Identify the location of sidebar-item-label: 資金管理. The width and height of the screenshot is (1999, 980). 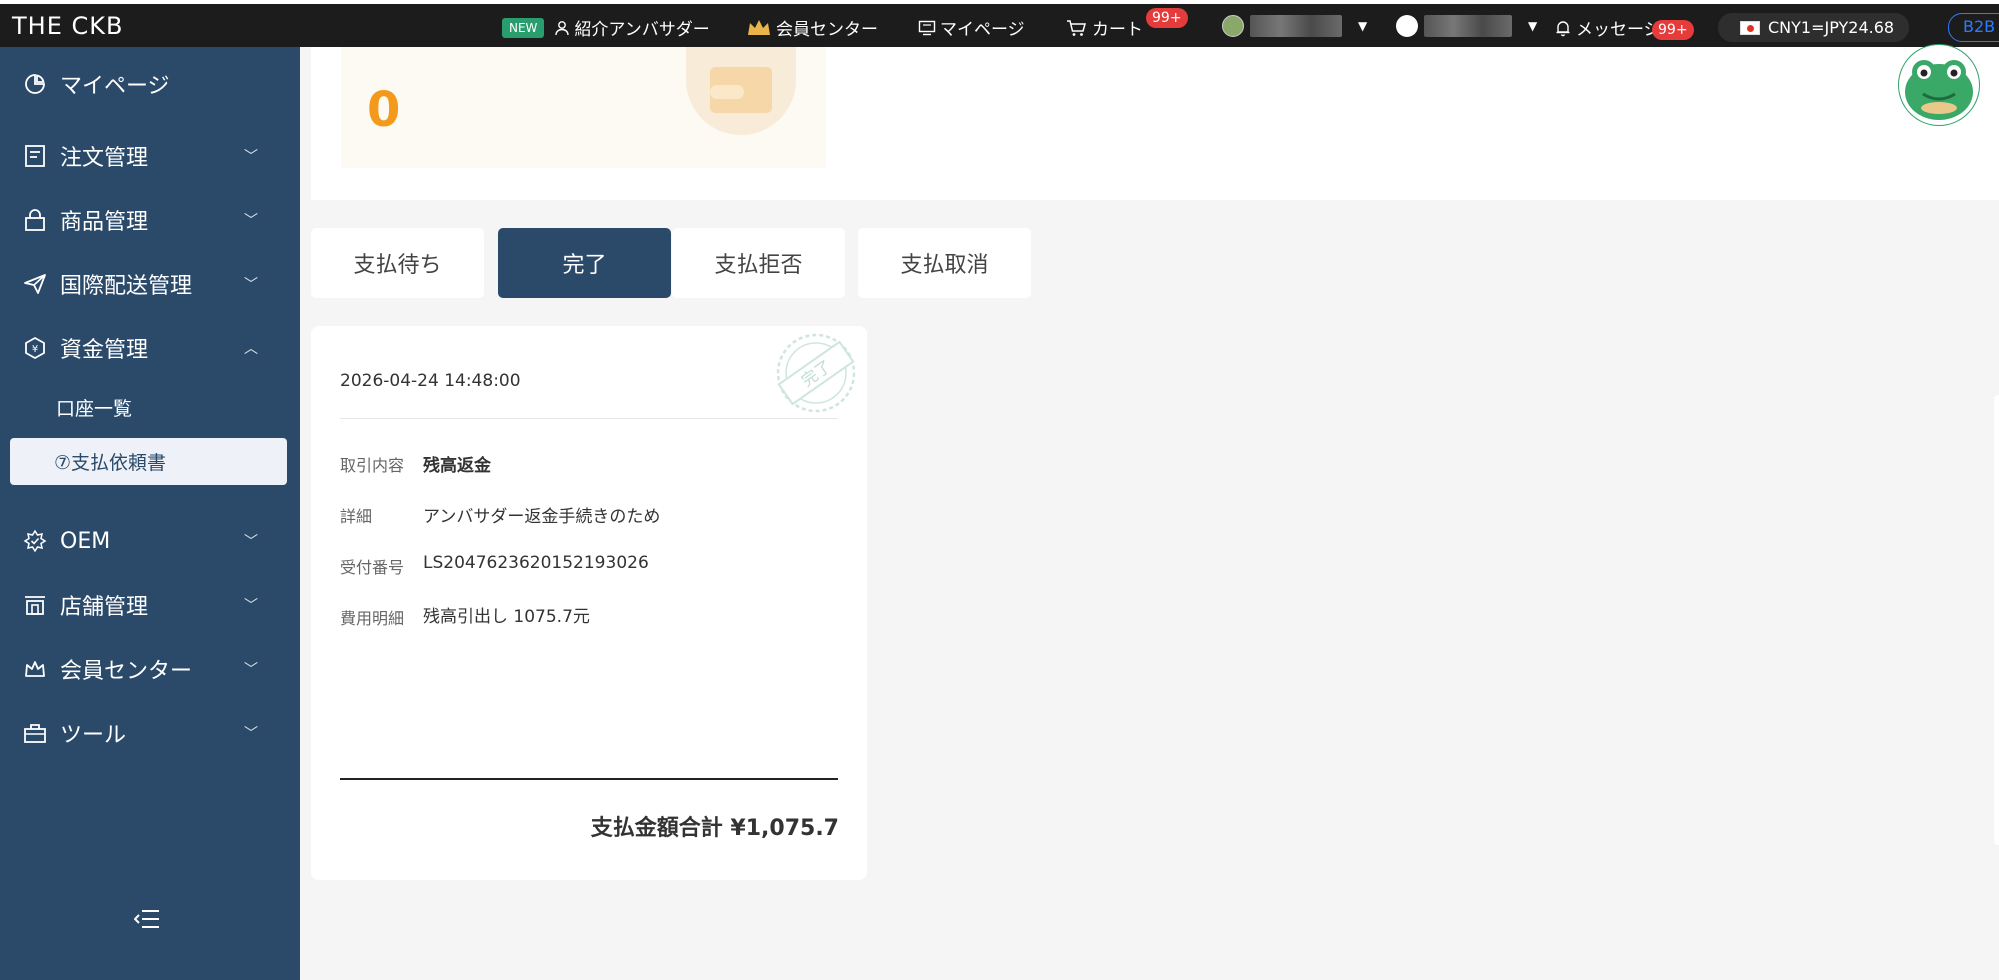
(104, 350).